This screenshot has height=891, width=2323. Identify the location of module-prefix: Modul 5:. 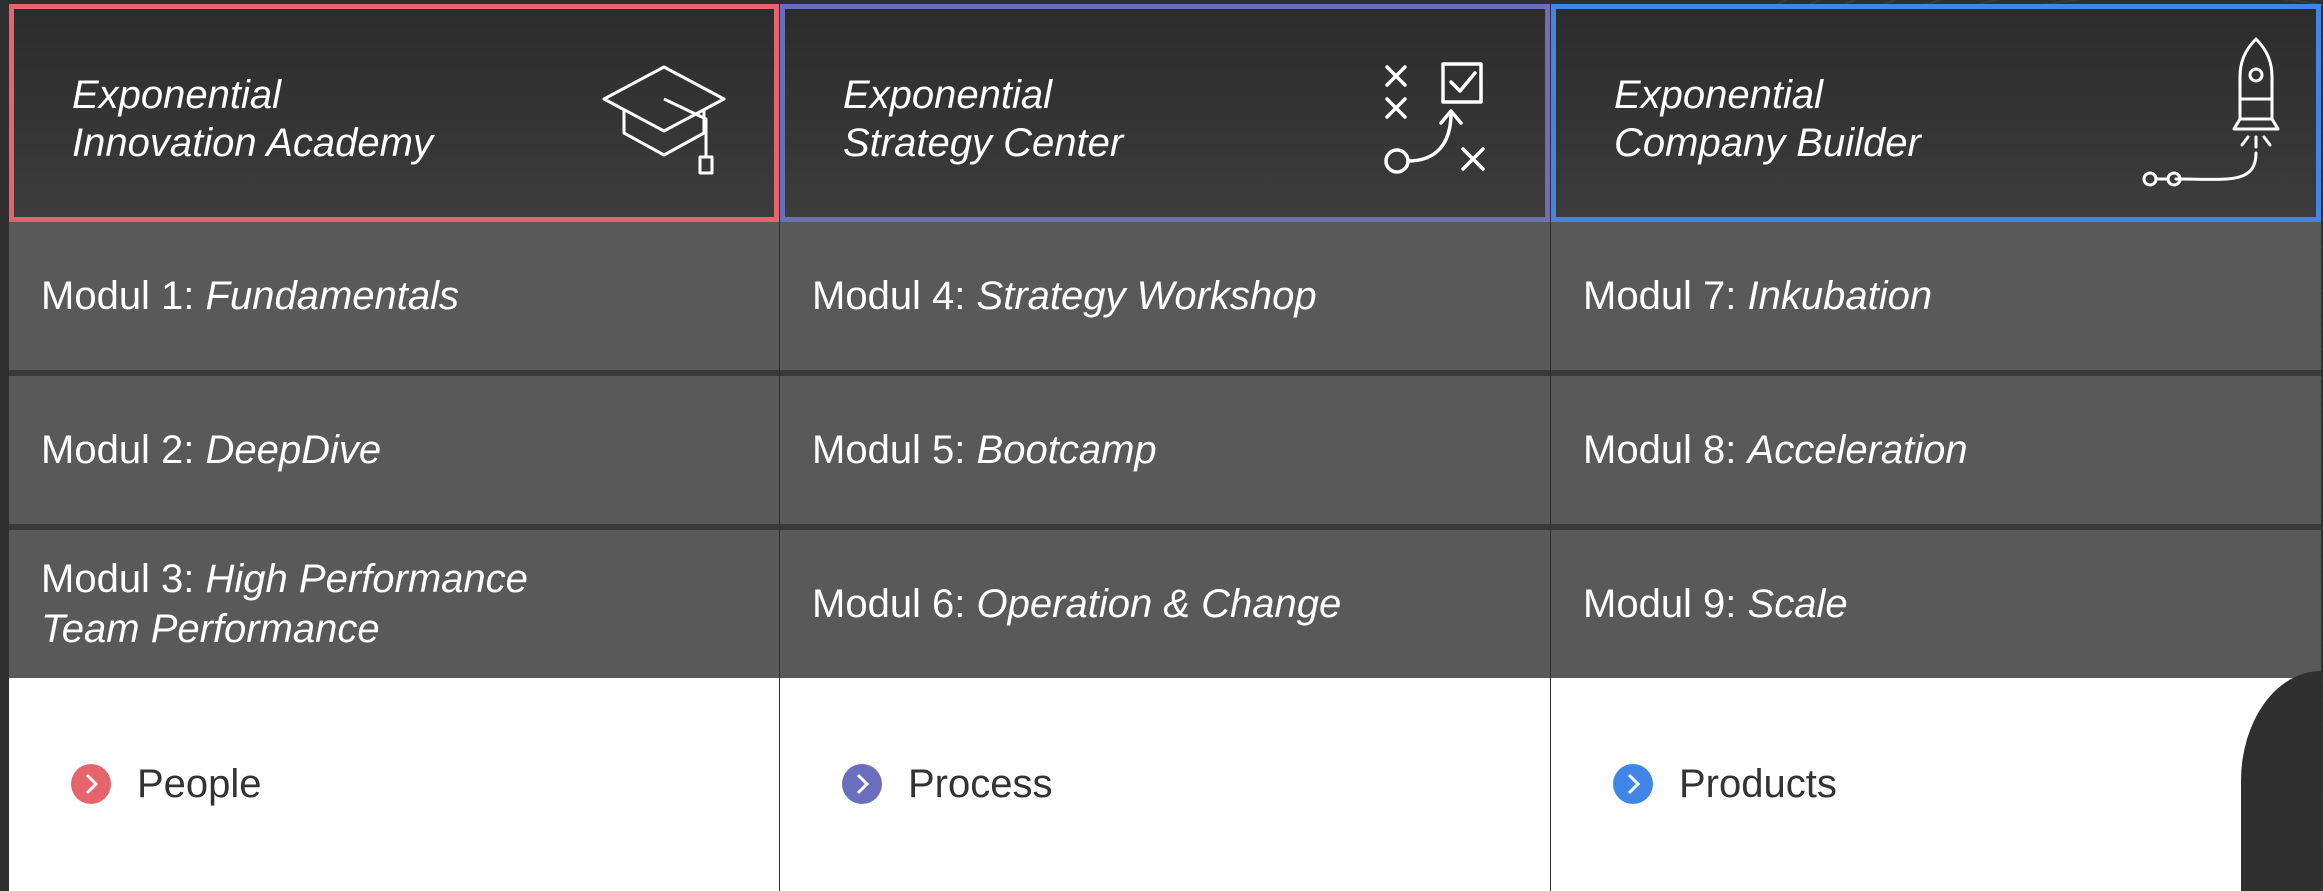
(894, 450).